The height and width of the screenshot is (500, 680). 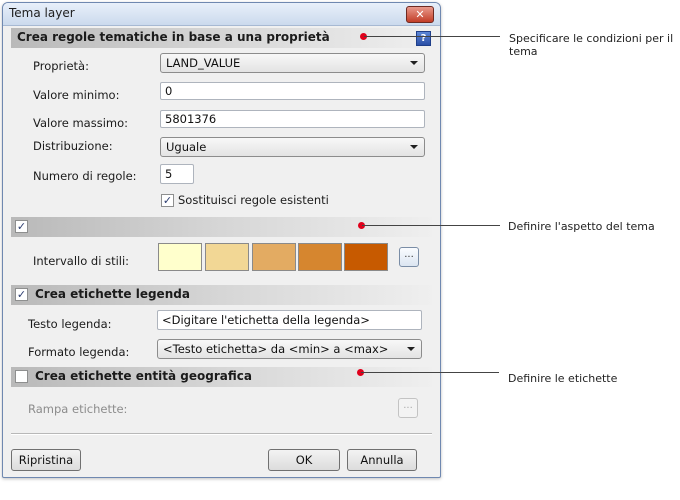 I want to click on close-button: ✕, so click(x=420, y=14).